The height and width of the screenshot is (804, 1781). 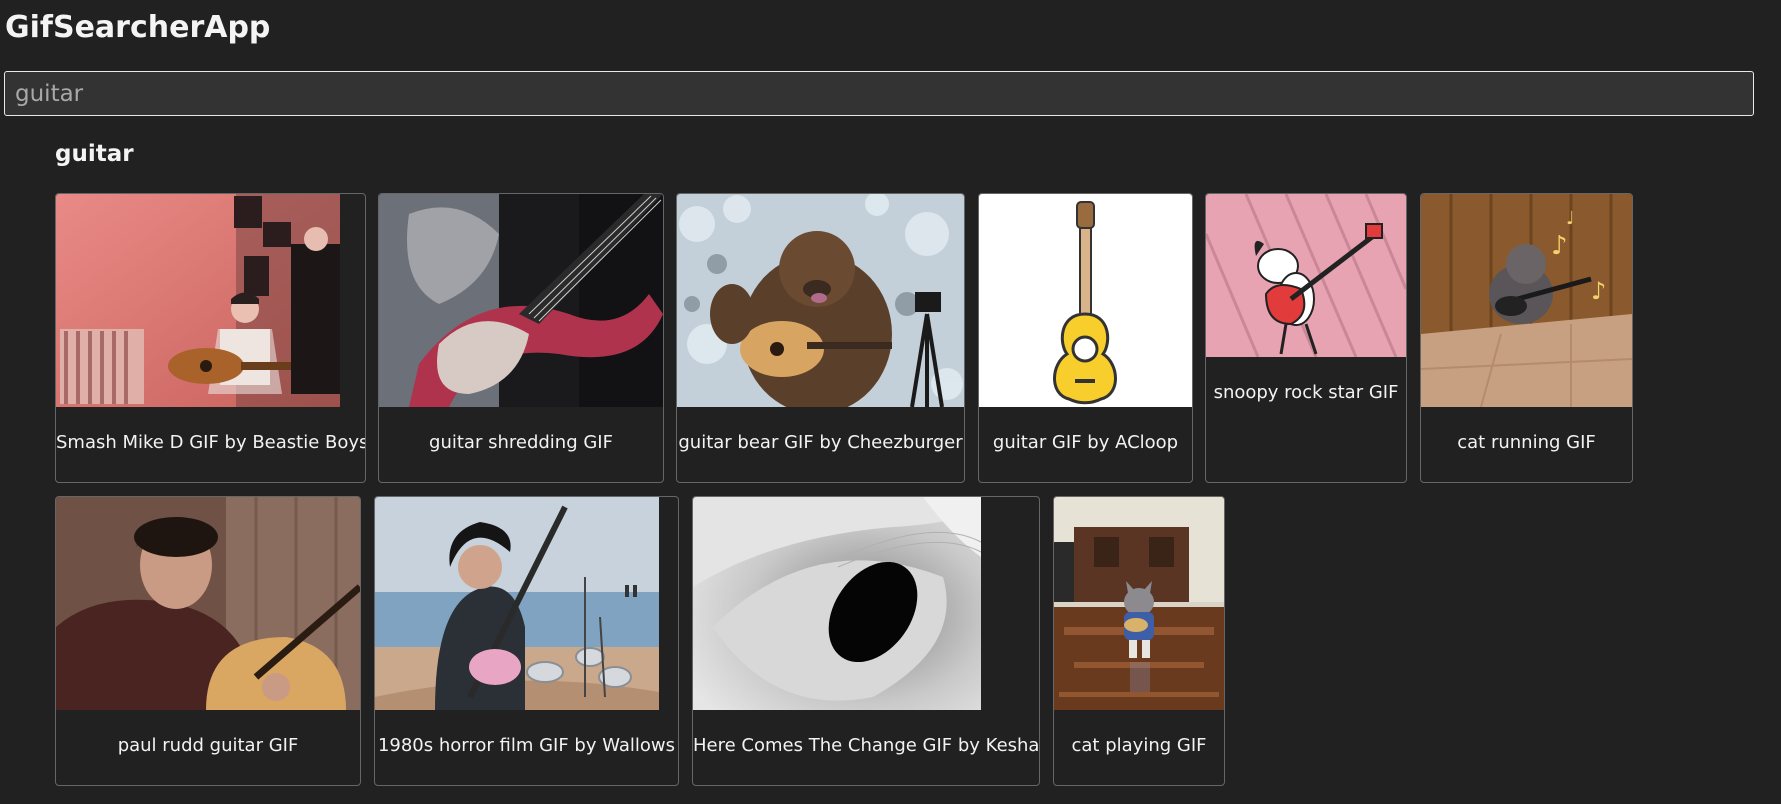 What do you see at coordinates (1085, 442) in the screenshot?
I see `gif-title: guitar GIF by ACloop` at bounding box center [1085, 442].